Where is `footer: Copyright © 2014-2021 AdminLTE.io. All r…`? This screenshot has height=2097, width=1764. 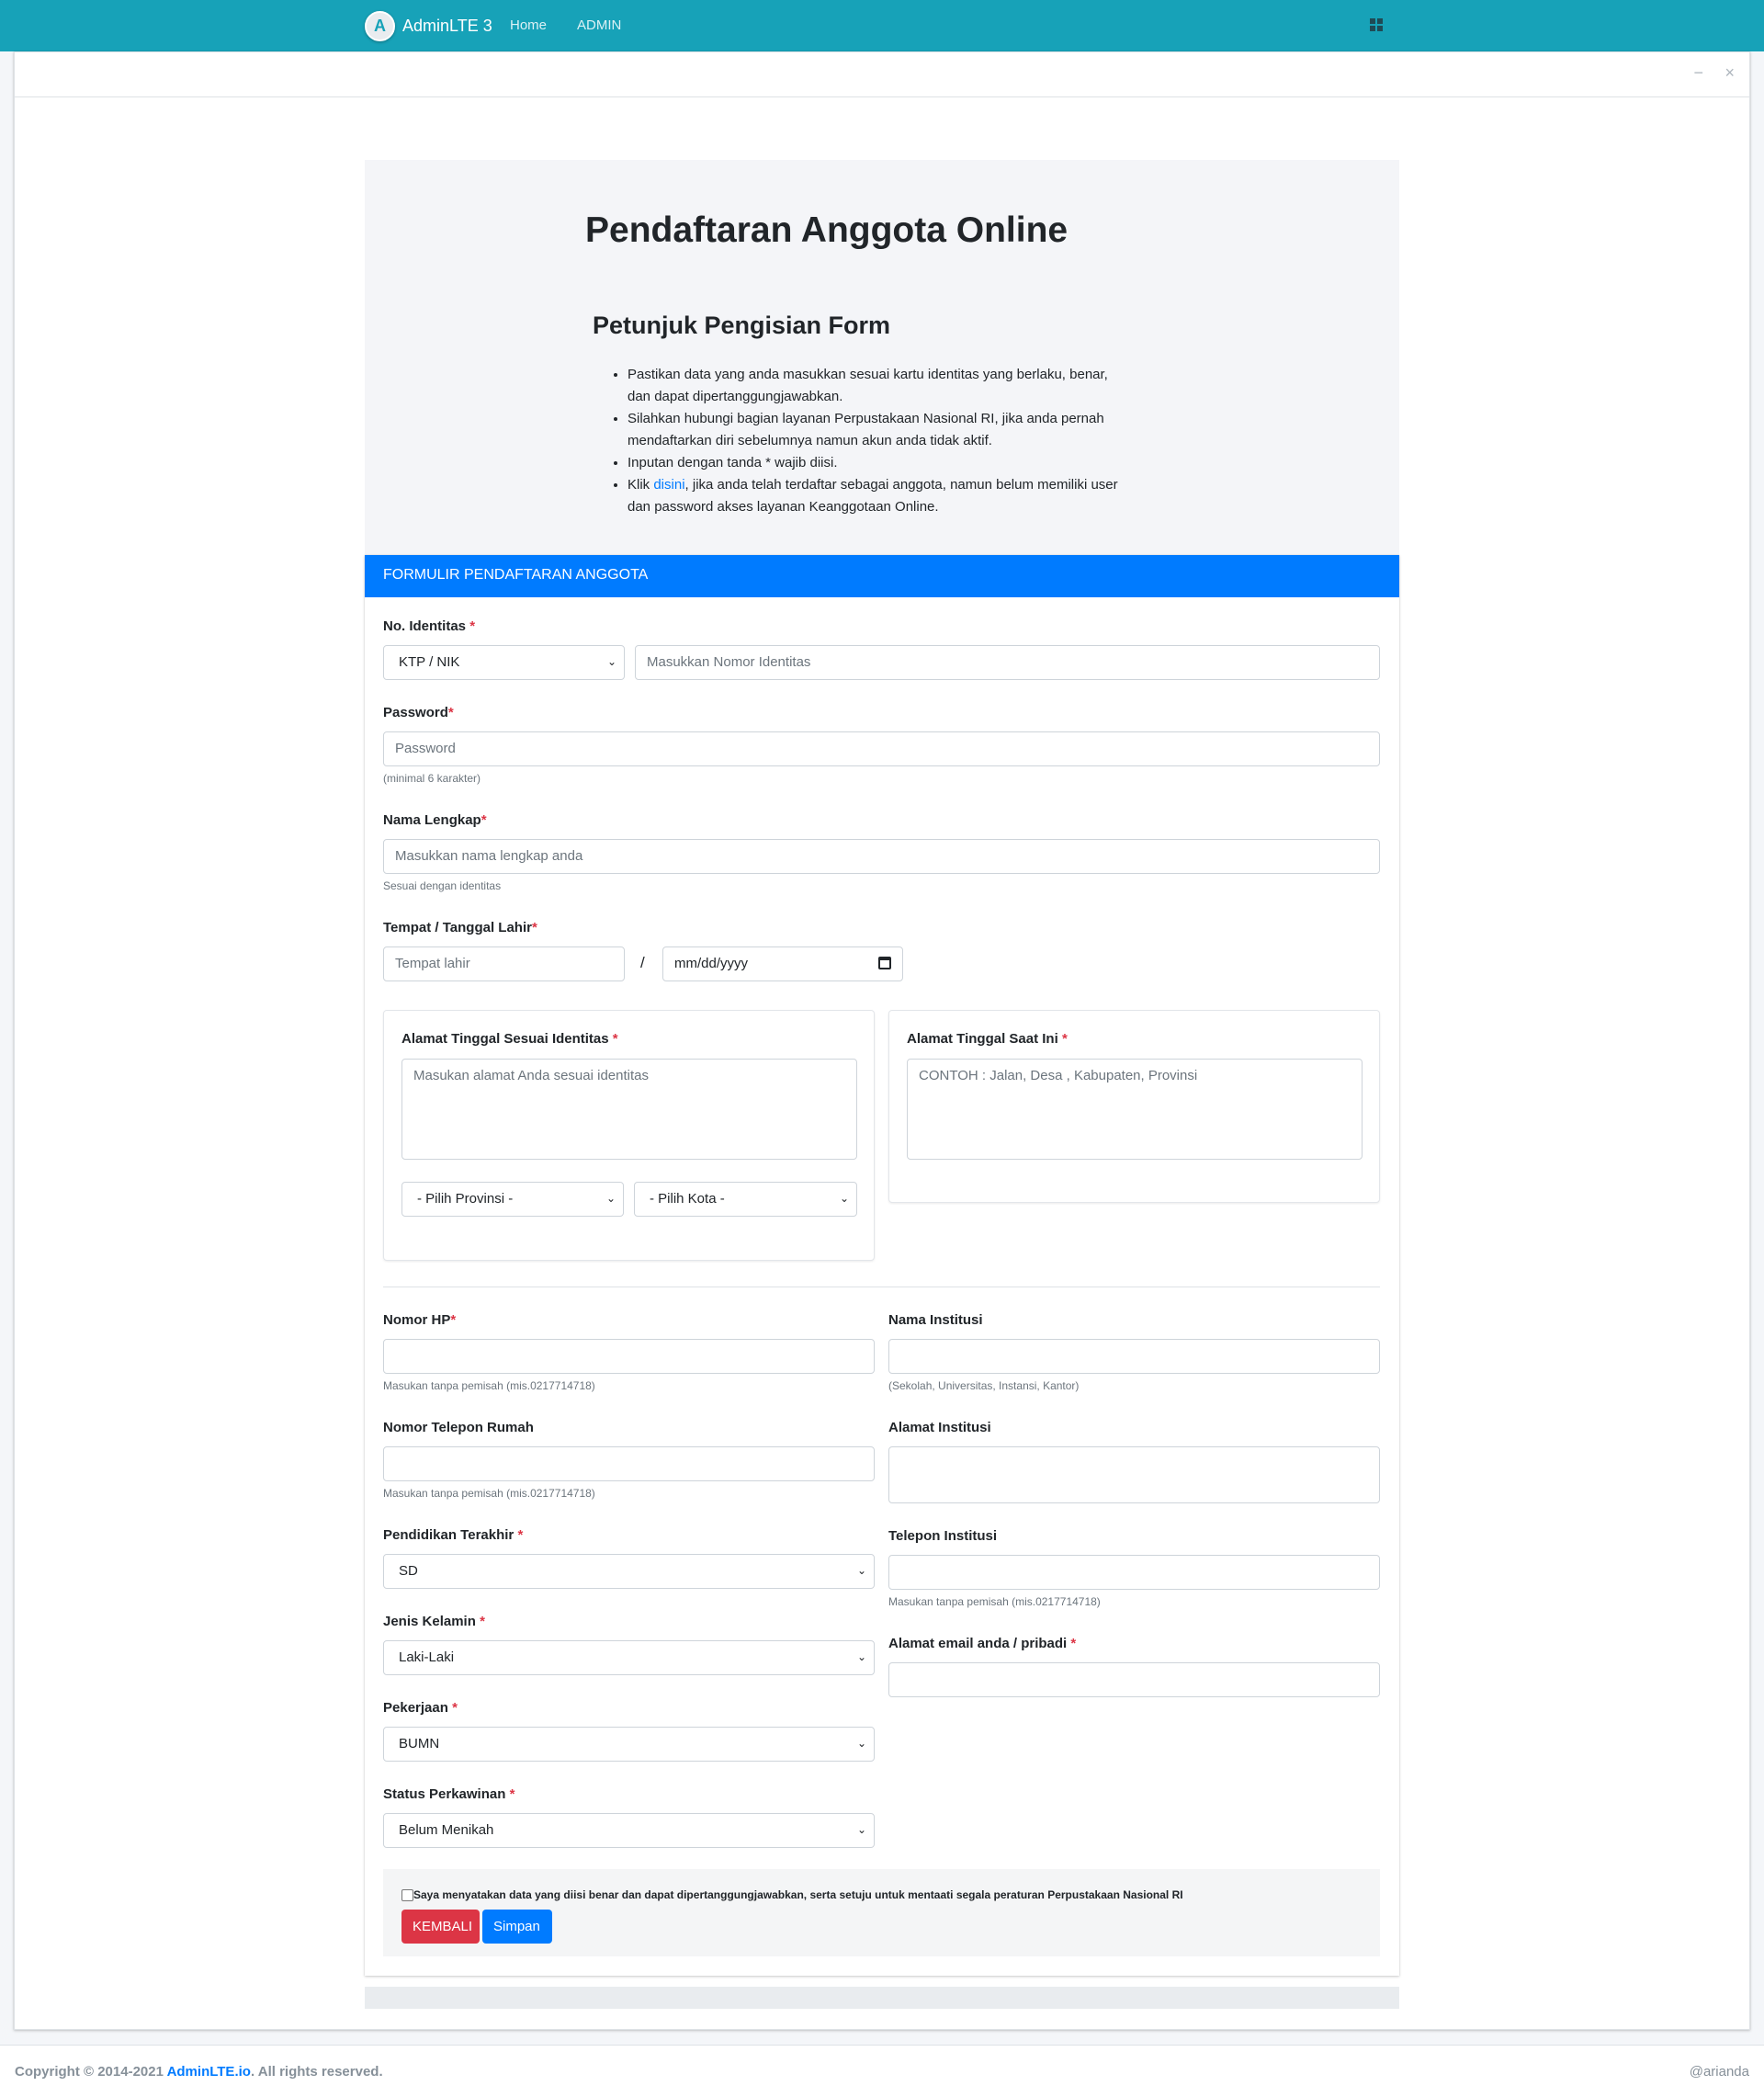 footer: Copyright © 2014-2021 AdminLTE.io. All r… is located at coordinates (882, 2071).